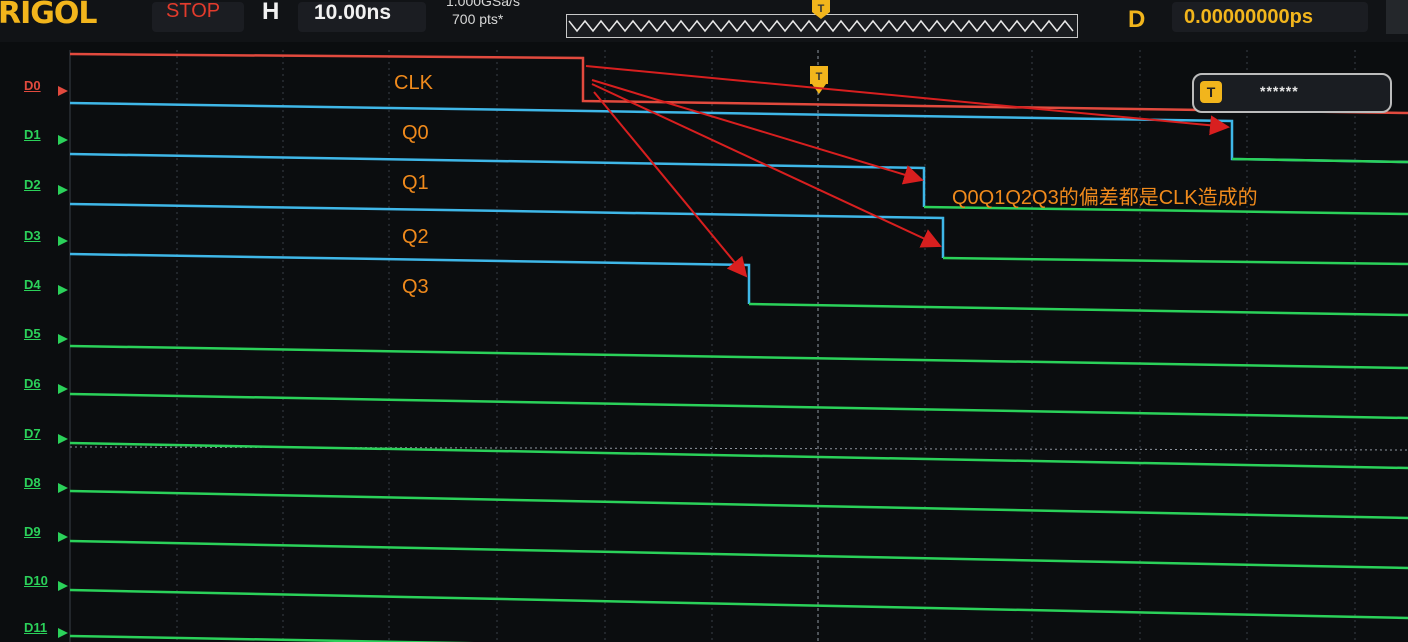 The height and width of the screenshot is (642, 1408). What do you see at coordinates (738, 554) in the screenshot?
I see `trace-d9` at bounding box center [738, 554].